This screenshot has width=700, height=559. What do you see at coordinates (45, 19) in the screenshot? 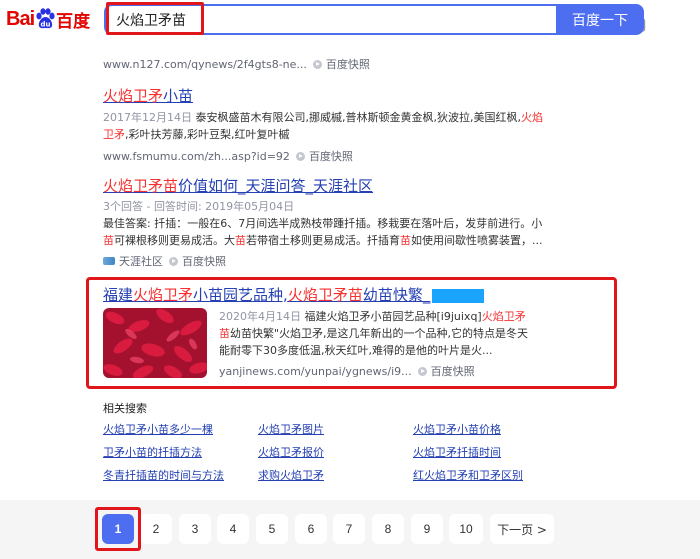
I see `paw-icon: du` at bounding box center [45, 19].